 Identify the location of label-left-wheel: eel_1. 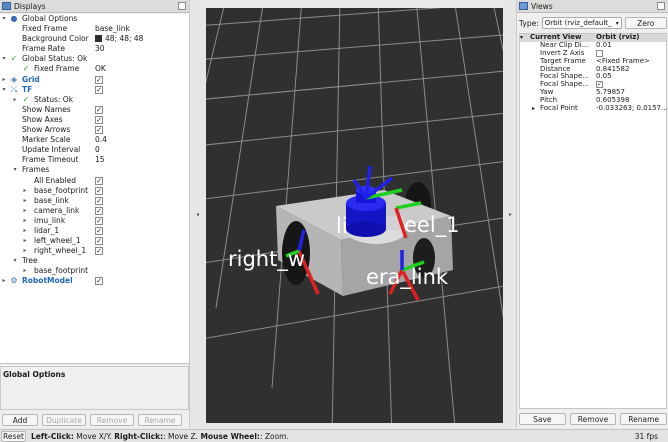
(432, 225).